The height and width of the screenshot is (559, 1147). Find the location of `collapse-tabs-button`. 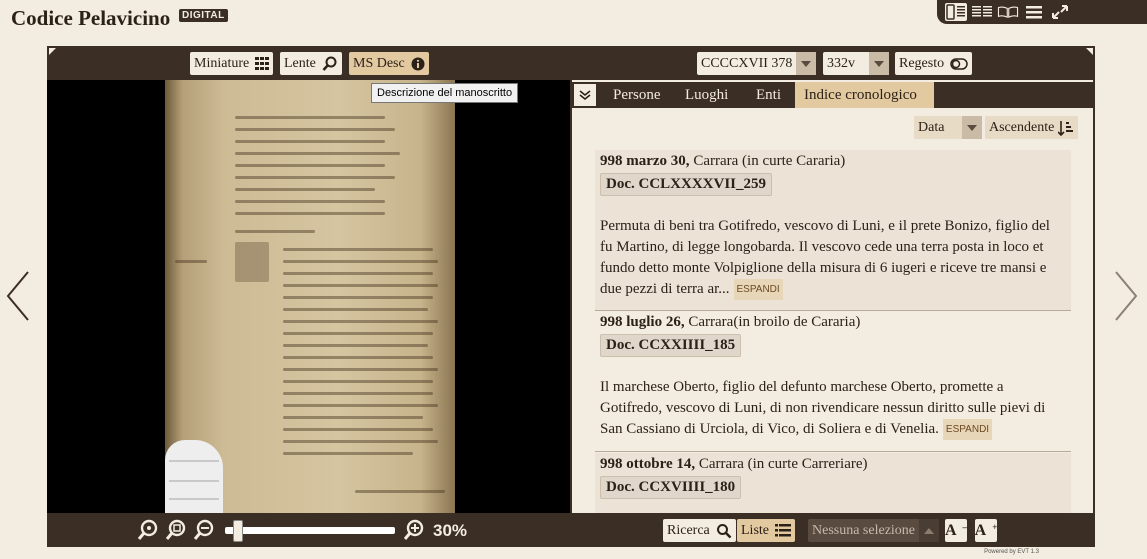

collapse-tabs-button is located at coordinates (585, 95).